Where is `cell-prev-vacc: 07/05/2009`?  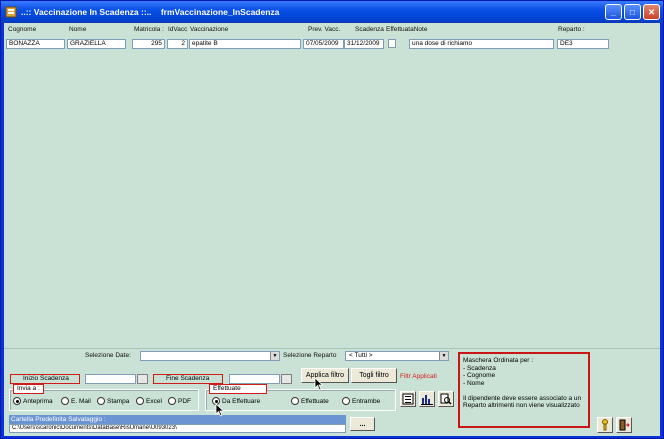
cell-prev-vacc: 07/05/2009 is located at coordinates (323, 44).